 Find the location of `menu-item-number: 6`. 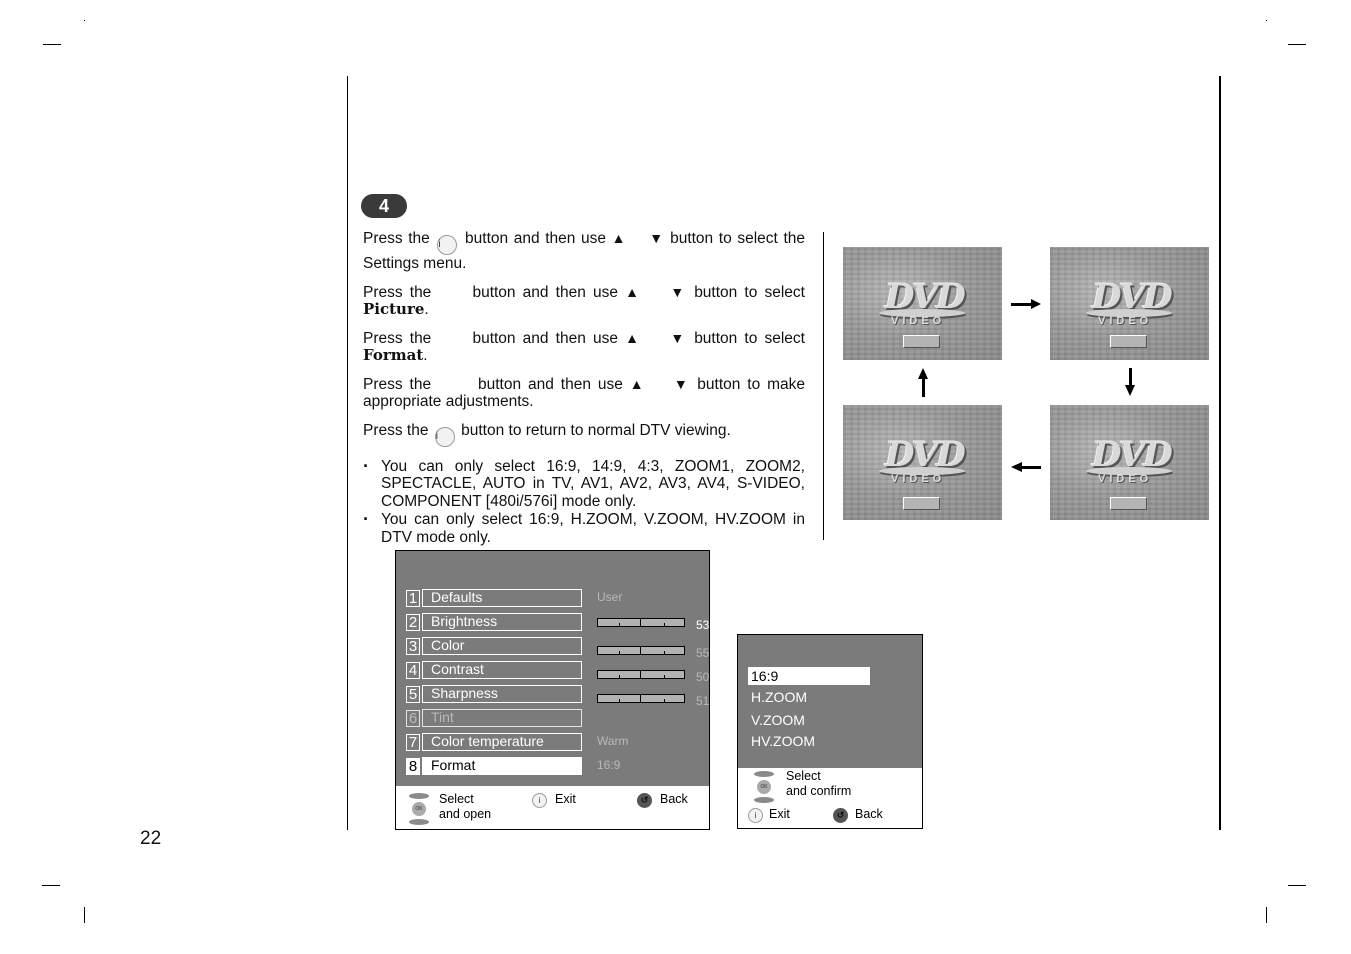

menu-item-number: 6 is located at coordinates (413, 718).